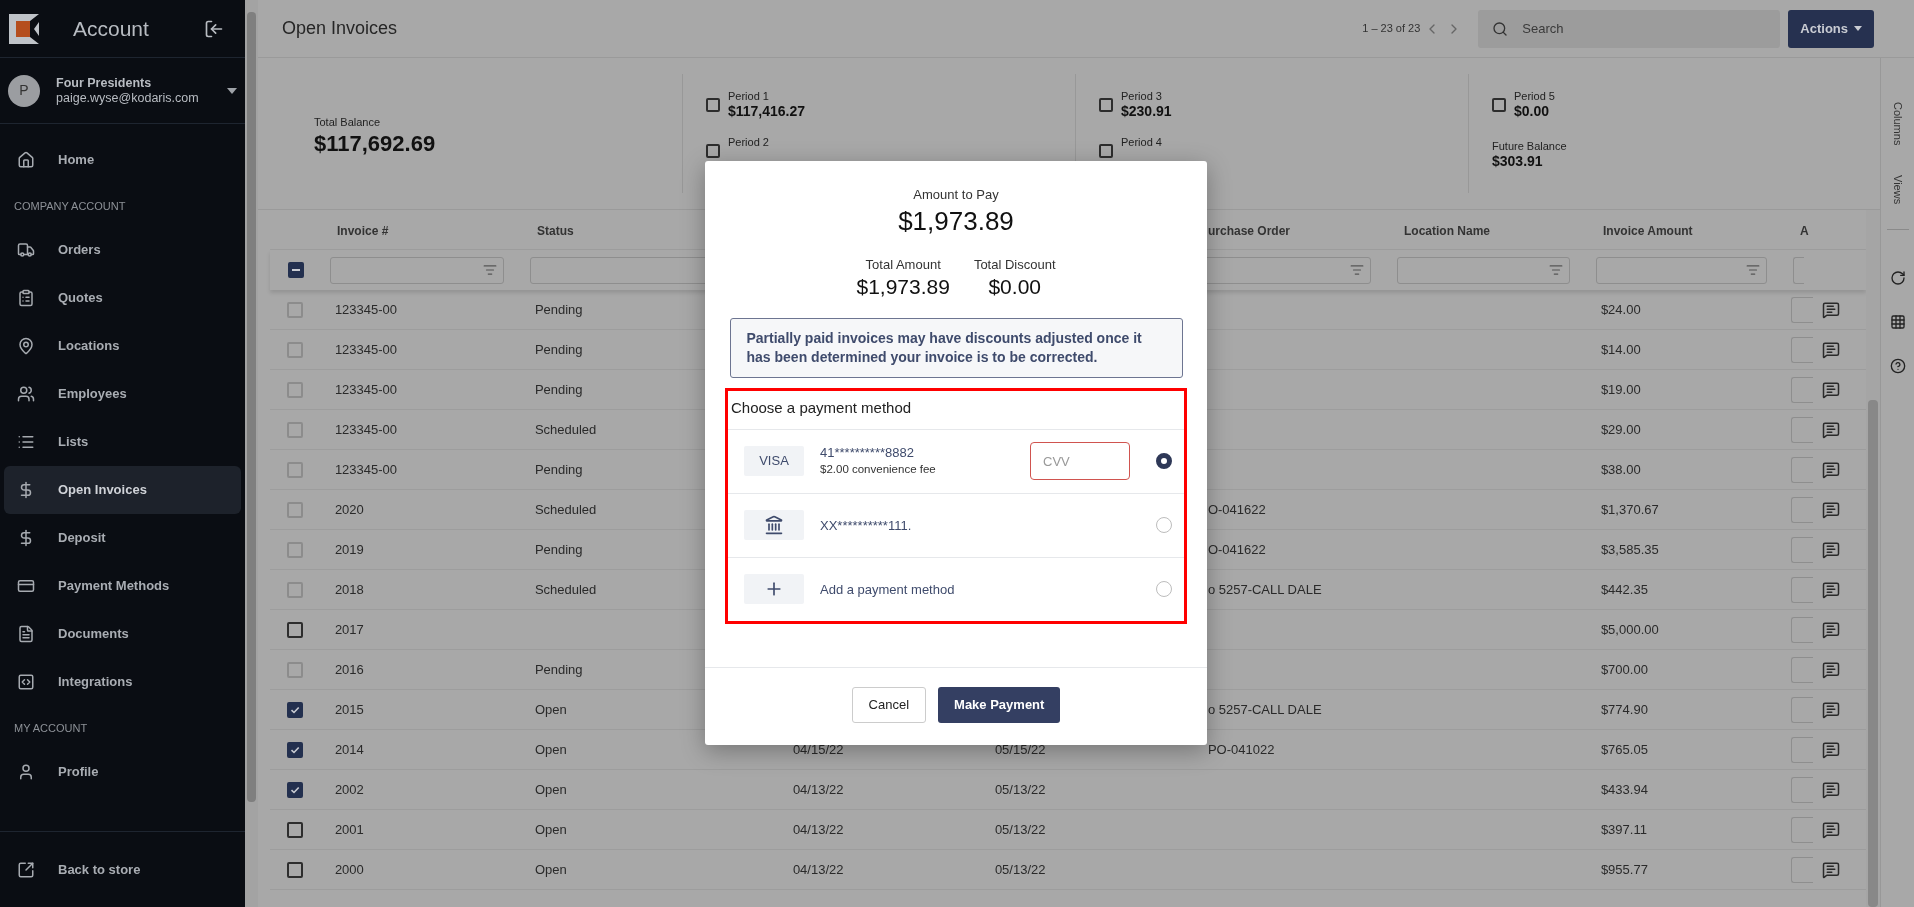 Image resolution: width=1914 pixels, height=907 pixels. Describe the element at coordinates (1897, 124) in the screenshot. I see `side-tab: Columns` at that location.